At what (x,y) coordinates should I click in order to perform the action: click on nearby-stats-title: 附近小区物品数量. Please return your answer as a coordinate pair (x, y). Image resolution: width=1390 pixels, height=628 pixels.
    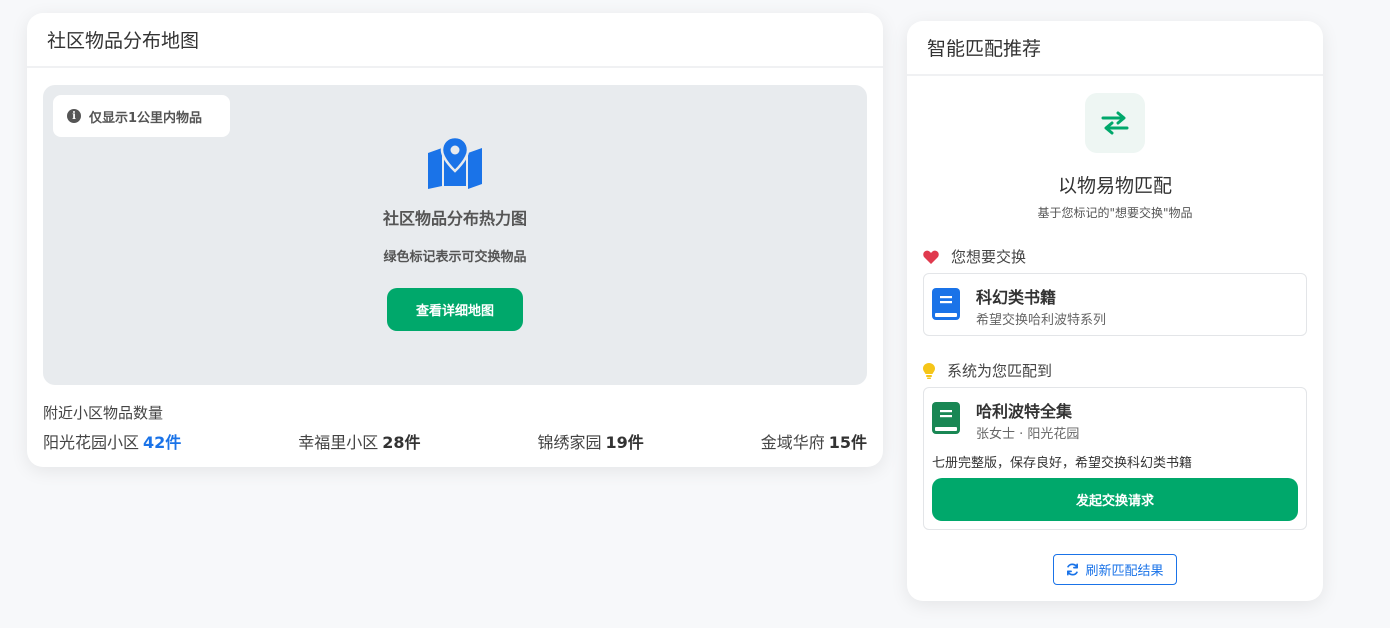
    Looking at the image, I should click on (103, 413).